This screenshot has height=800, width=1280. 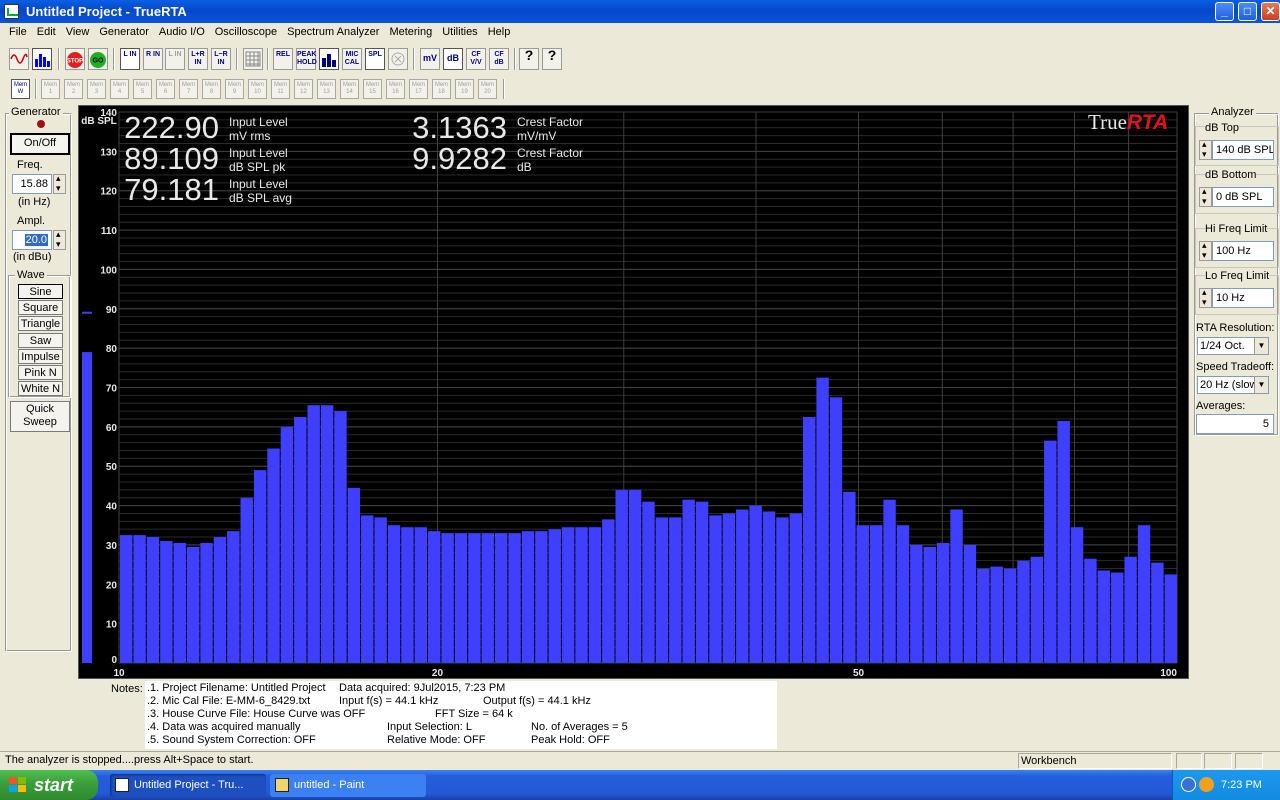 I want to click on hi-freq-spinner, so click(x=1205, y=250).